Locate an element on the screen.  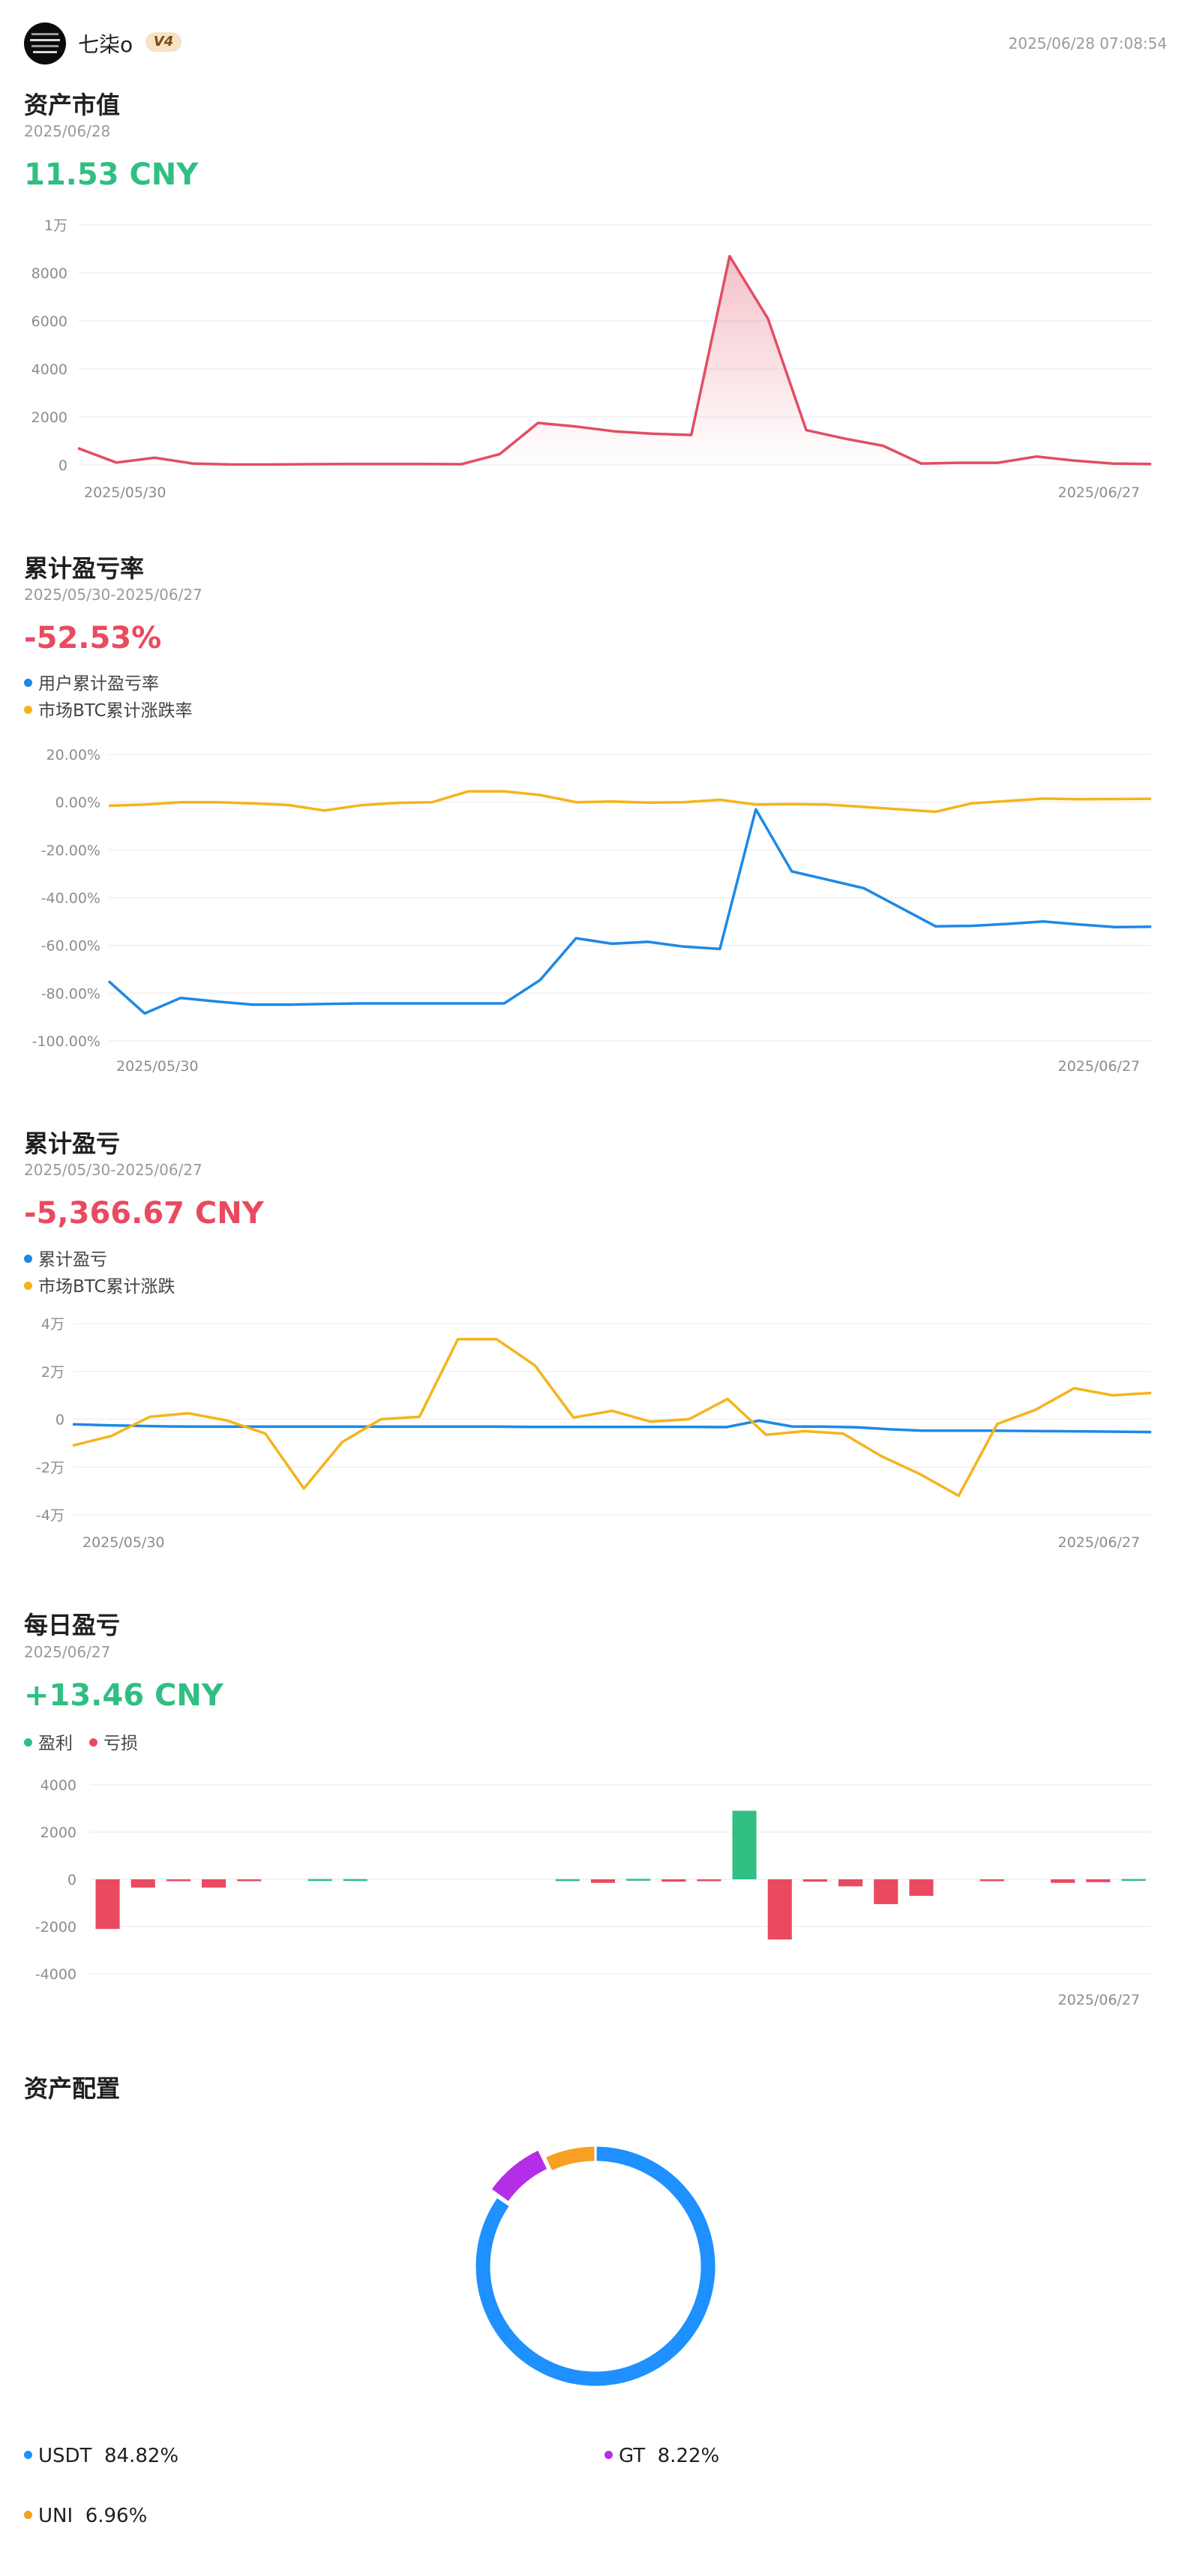
timestamp: 2025/06/28 07:08:54 is located at coordinates (1087, 43).